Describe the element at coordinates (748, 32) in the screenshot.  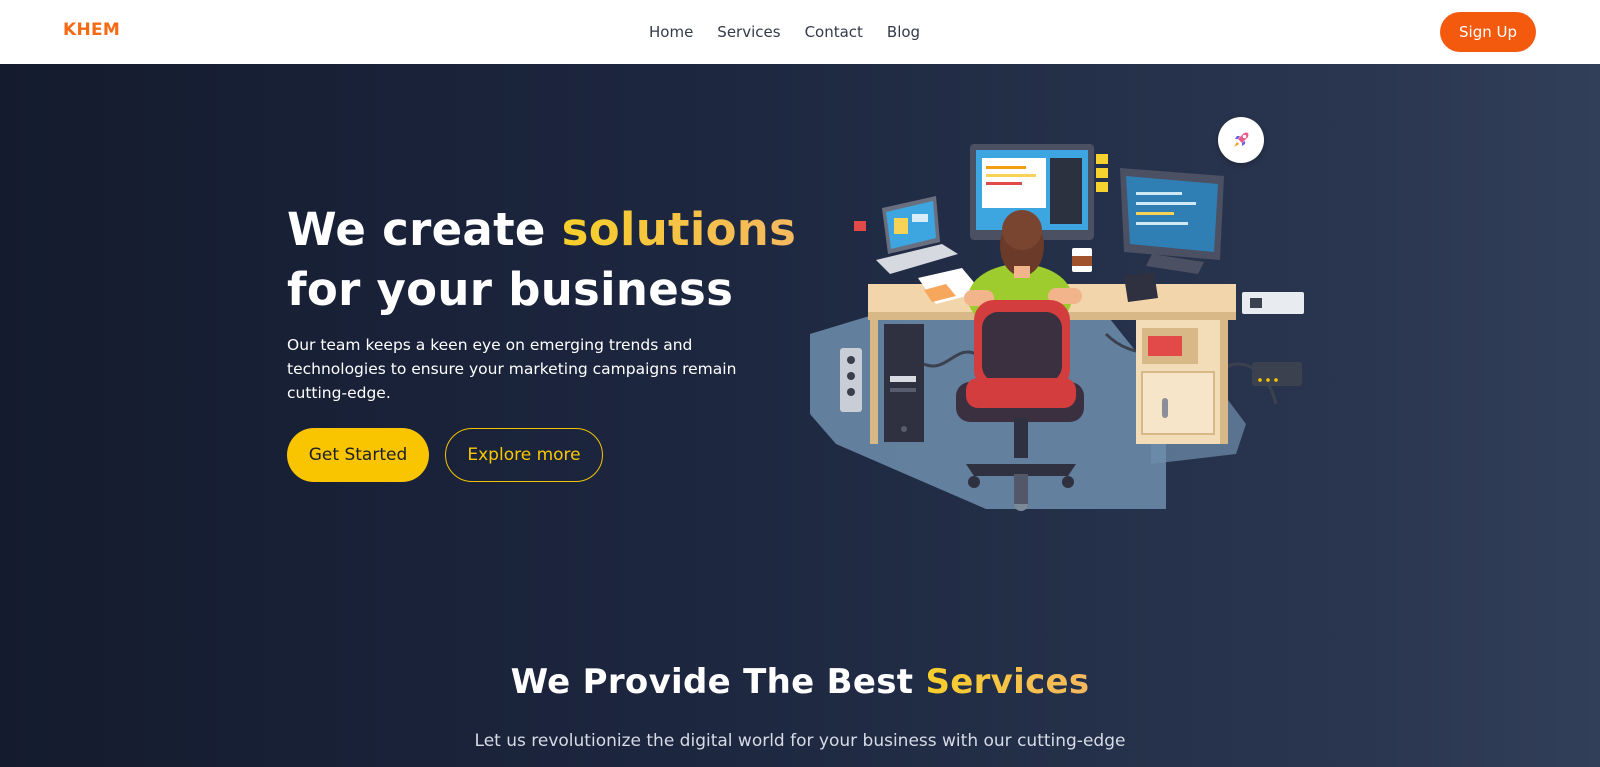
I see `nav-link-services: Services` at that location.